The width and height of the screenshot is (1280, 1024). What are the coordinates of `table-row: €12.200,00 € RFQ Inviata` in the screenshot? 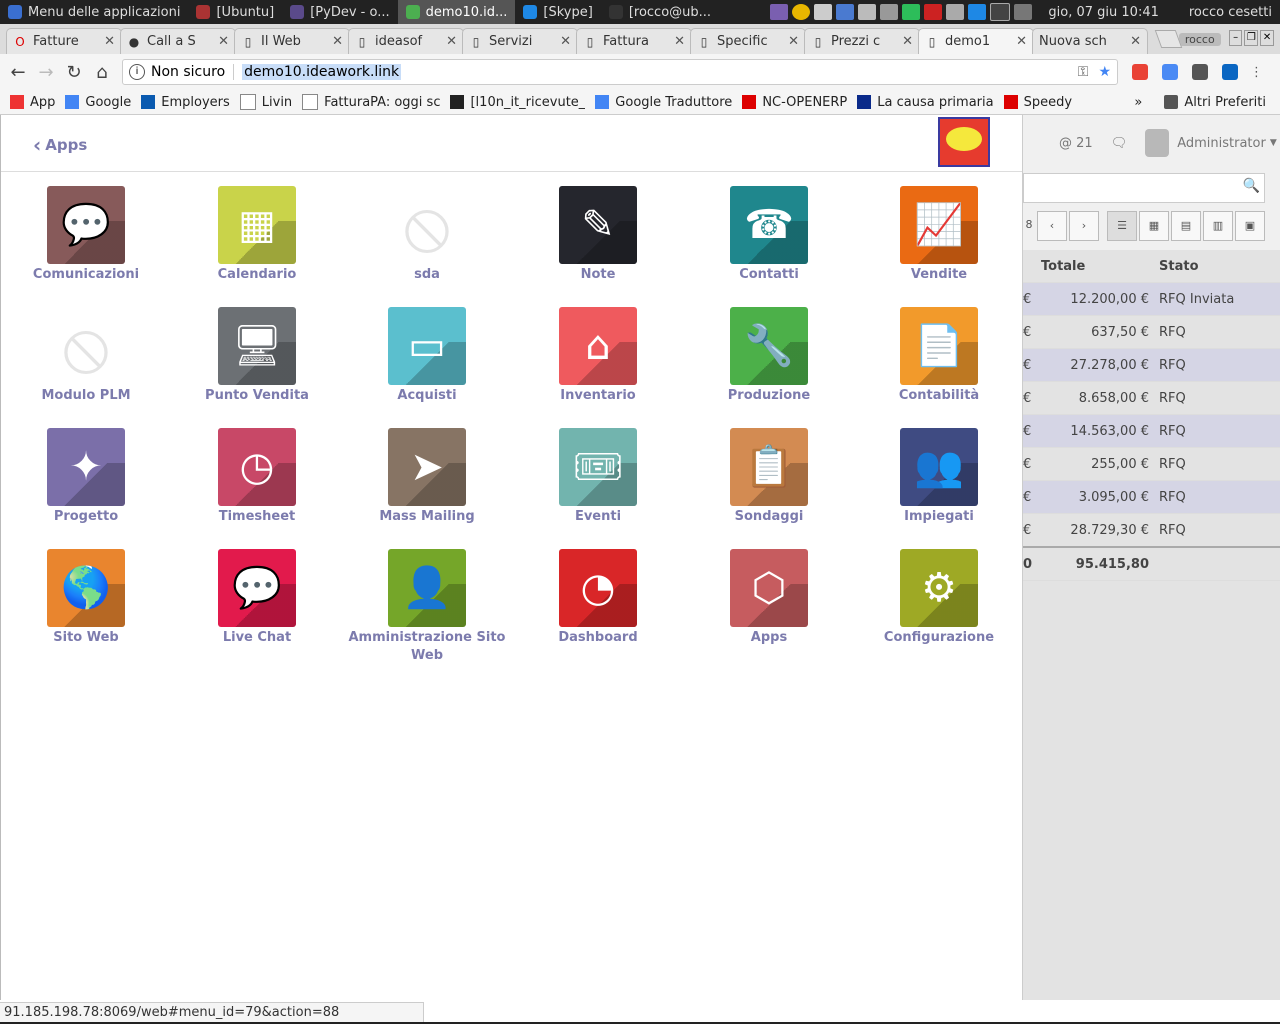 It's located at (1151, 299).